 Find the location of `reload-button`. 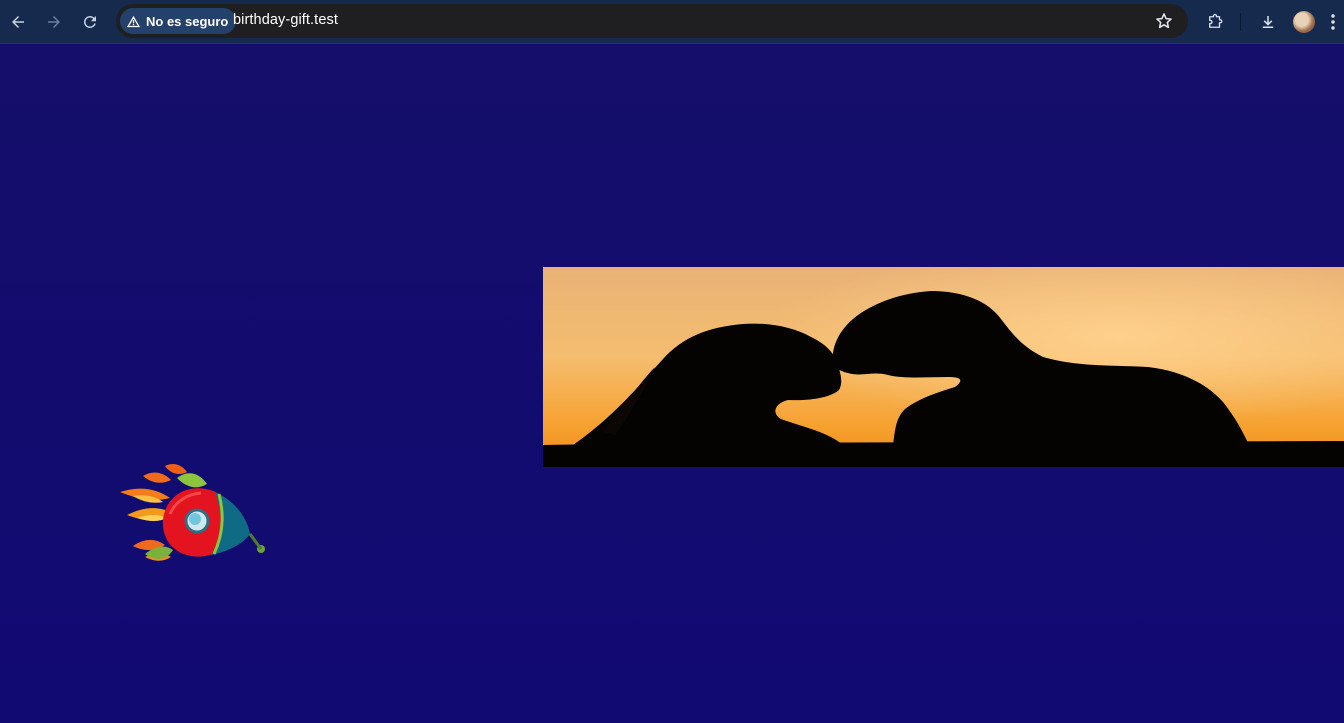

reload-button is located at coordinates (90, 22).